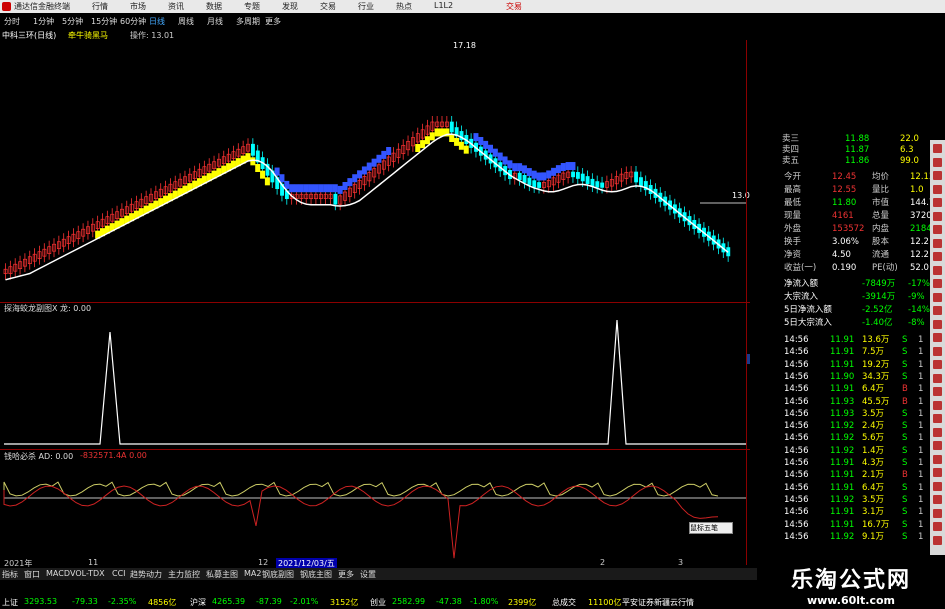 This screenshot has width=945, height=609. I want to click on right-toolbar, so click(937, 347).